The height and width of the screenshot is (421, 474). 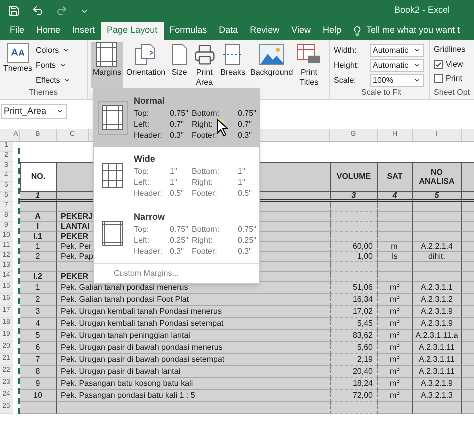 I want to click on ribbon-tab: Home, so click(x=48, y=31).